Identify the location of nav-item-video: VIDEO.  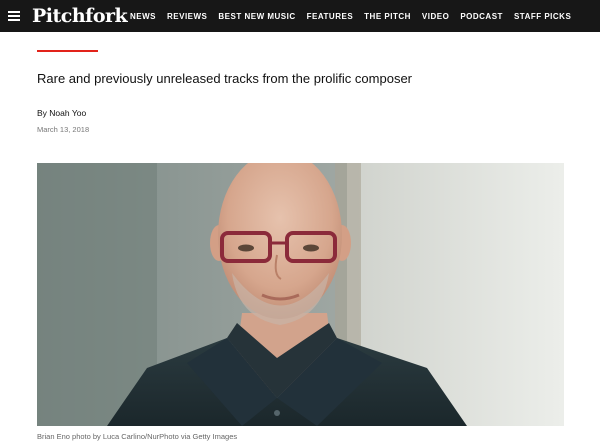
(435, 16).